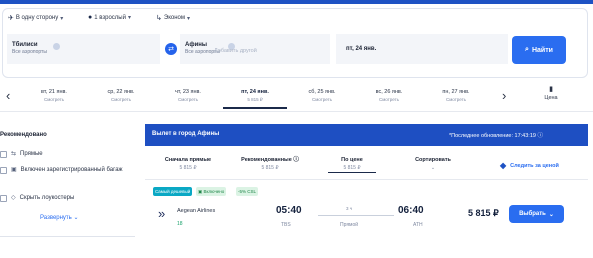 This screenshot has width=593, height=258. What do you see at coordinates (37, 198) in the screenshot?
I see `filter-lowcost: ◇ Скрыть лоукостеры` at bounding box center [37, 198].